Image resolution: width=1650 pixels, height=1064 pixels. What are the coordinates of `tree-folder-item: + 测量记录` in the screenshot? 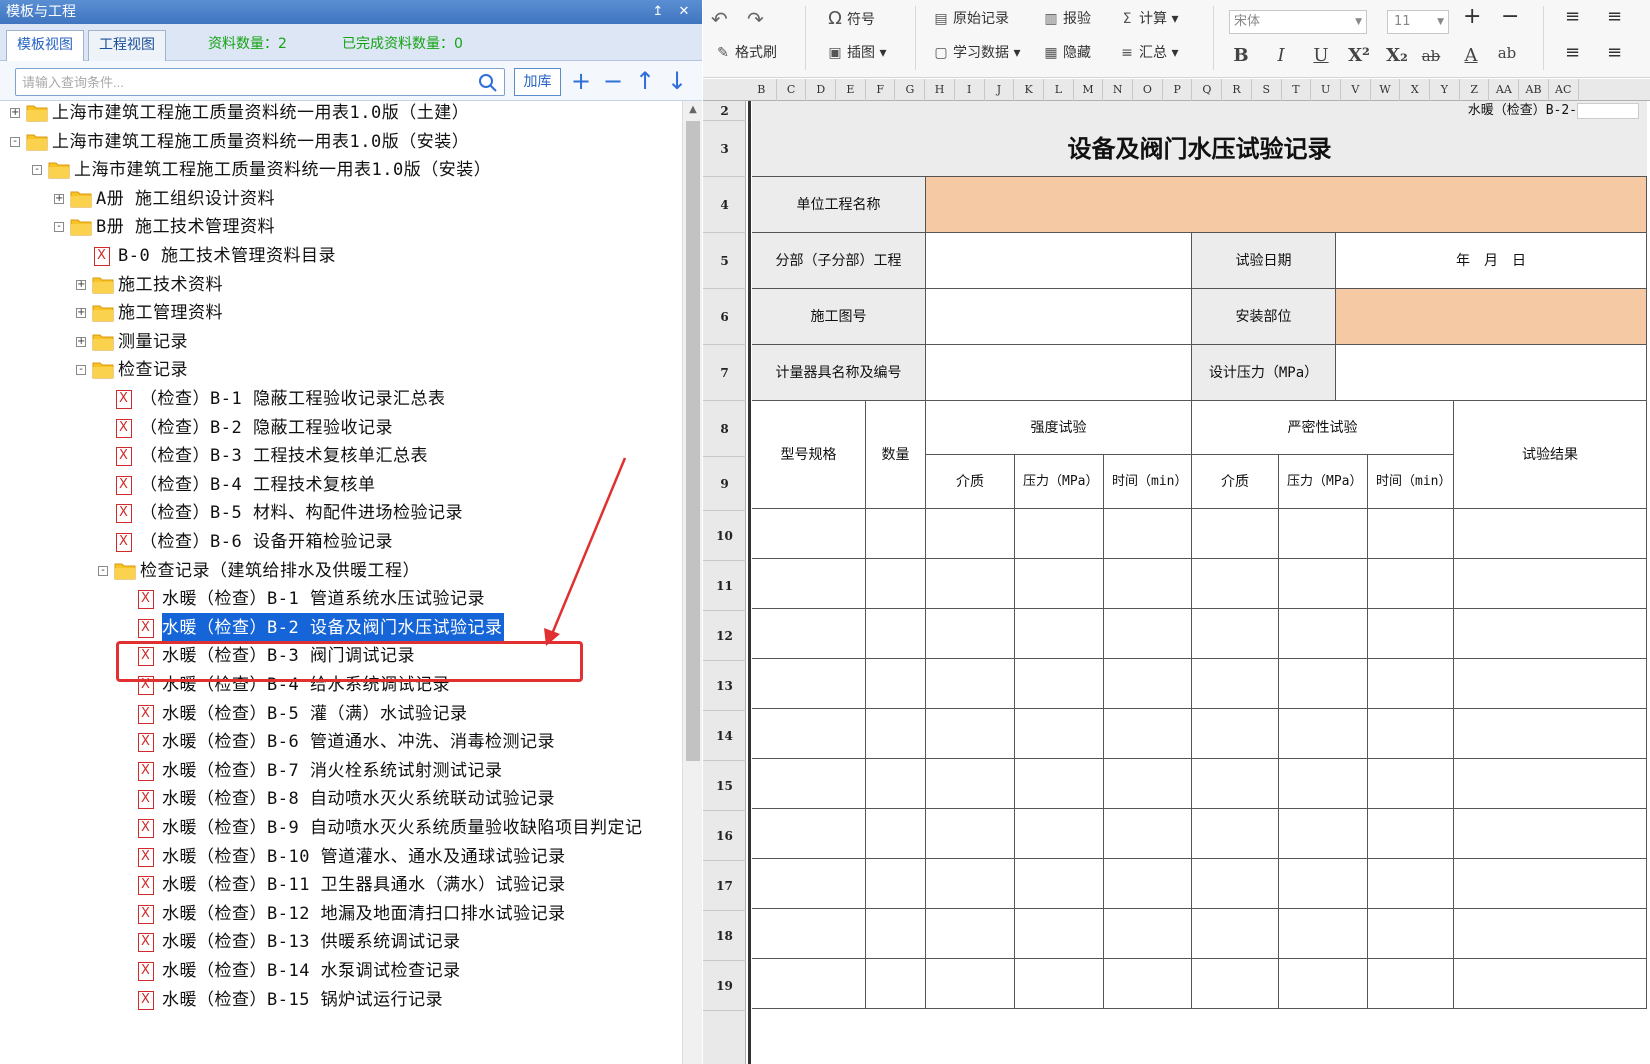 It's located at (340, 342).